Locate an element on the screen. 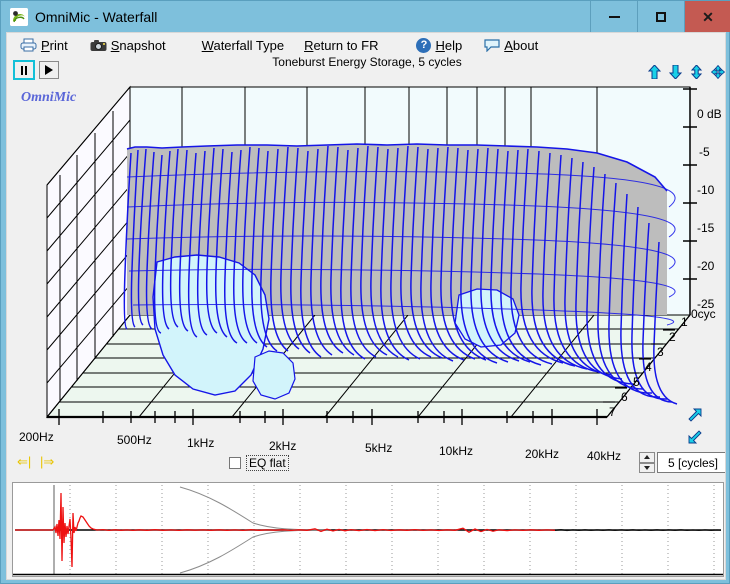 This screenshot has height=584, width=730. imp-tick-4: 4 is located at coordinates (242, 579).